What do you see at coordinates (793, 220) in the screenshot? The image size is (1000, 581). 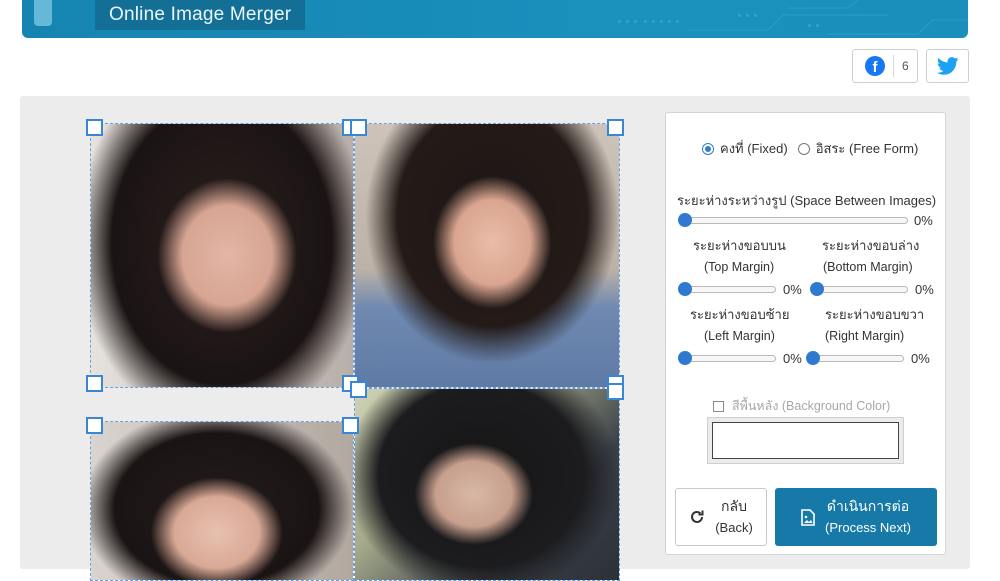 I see `spacing-slider` at bounding box center [793, 220].